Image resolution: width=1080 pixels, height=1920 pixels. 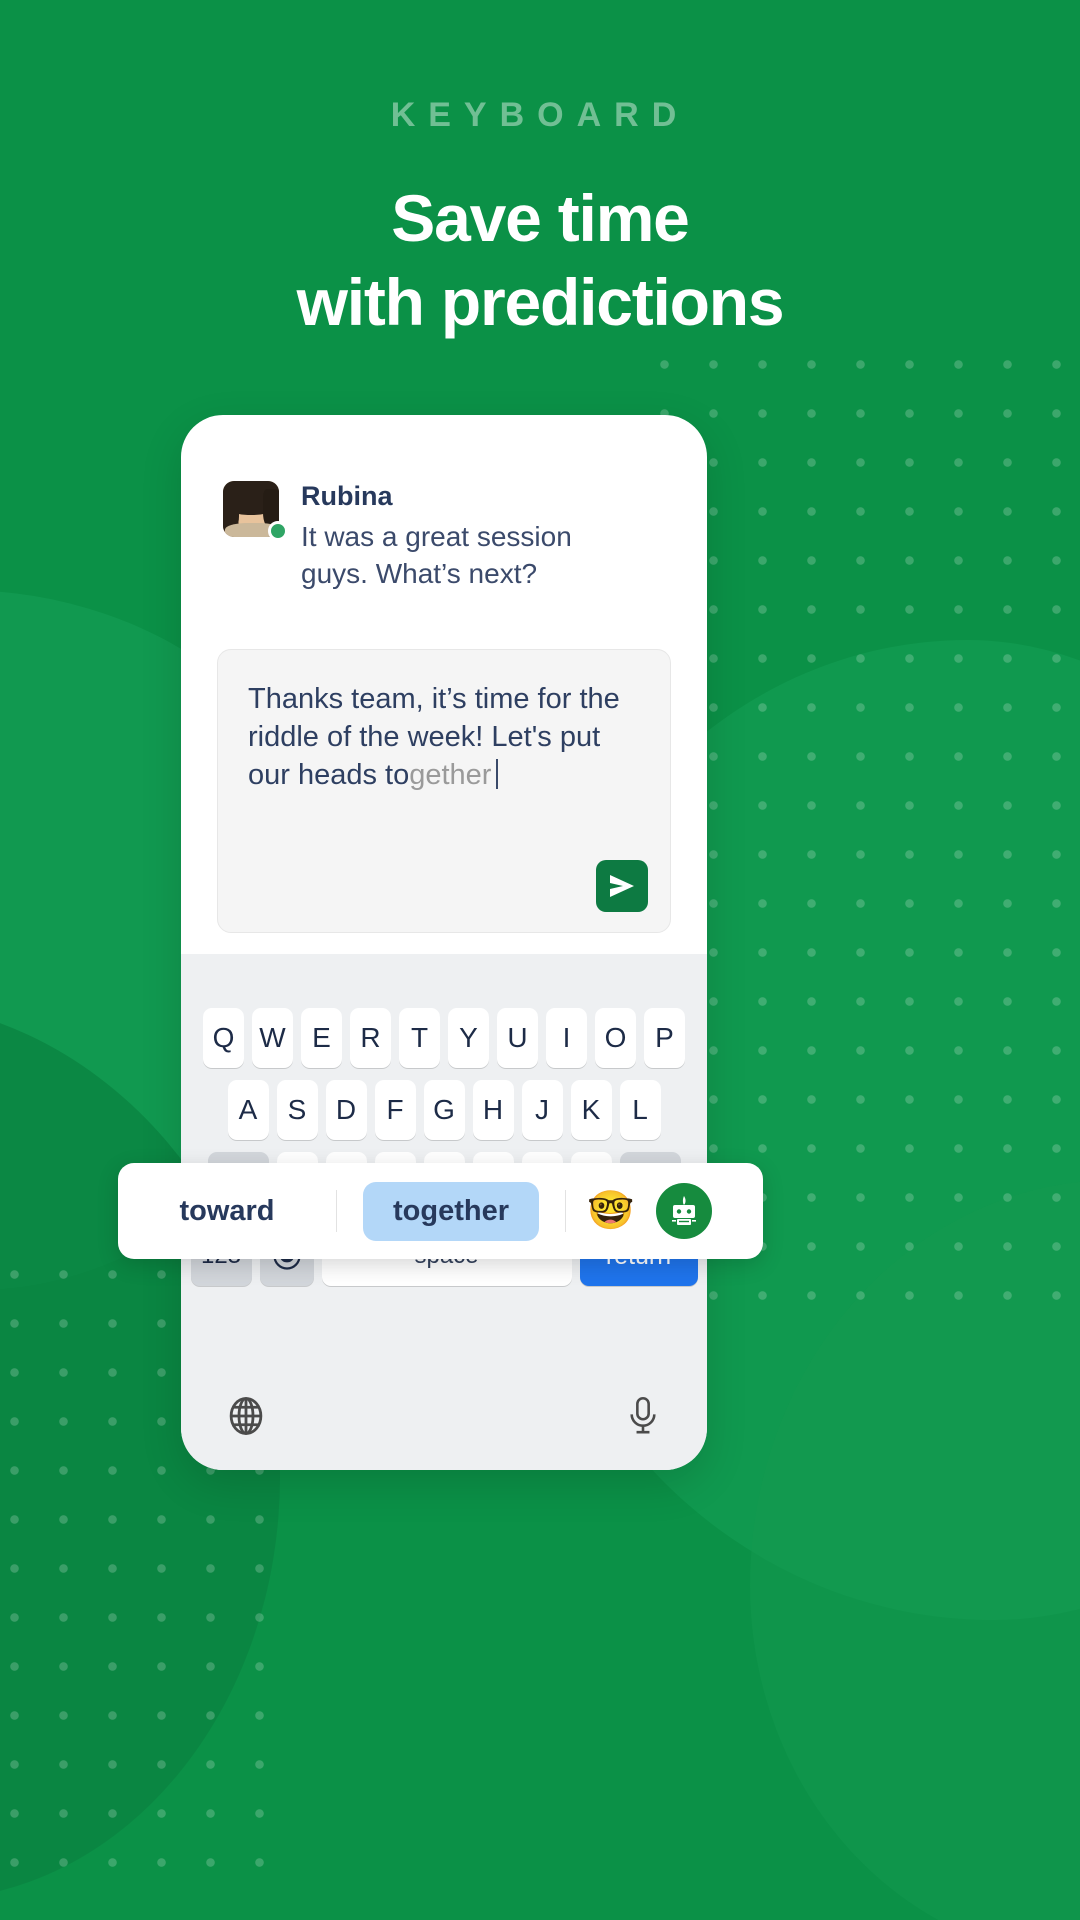 I want to click on inline-prediction-text: gether, so click(x=450, y=775).